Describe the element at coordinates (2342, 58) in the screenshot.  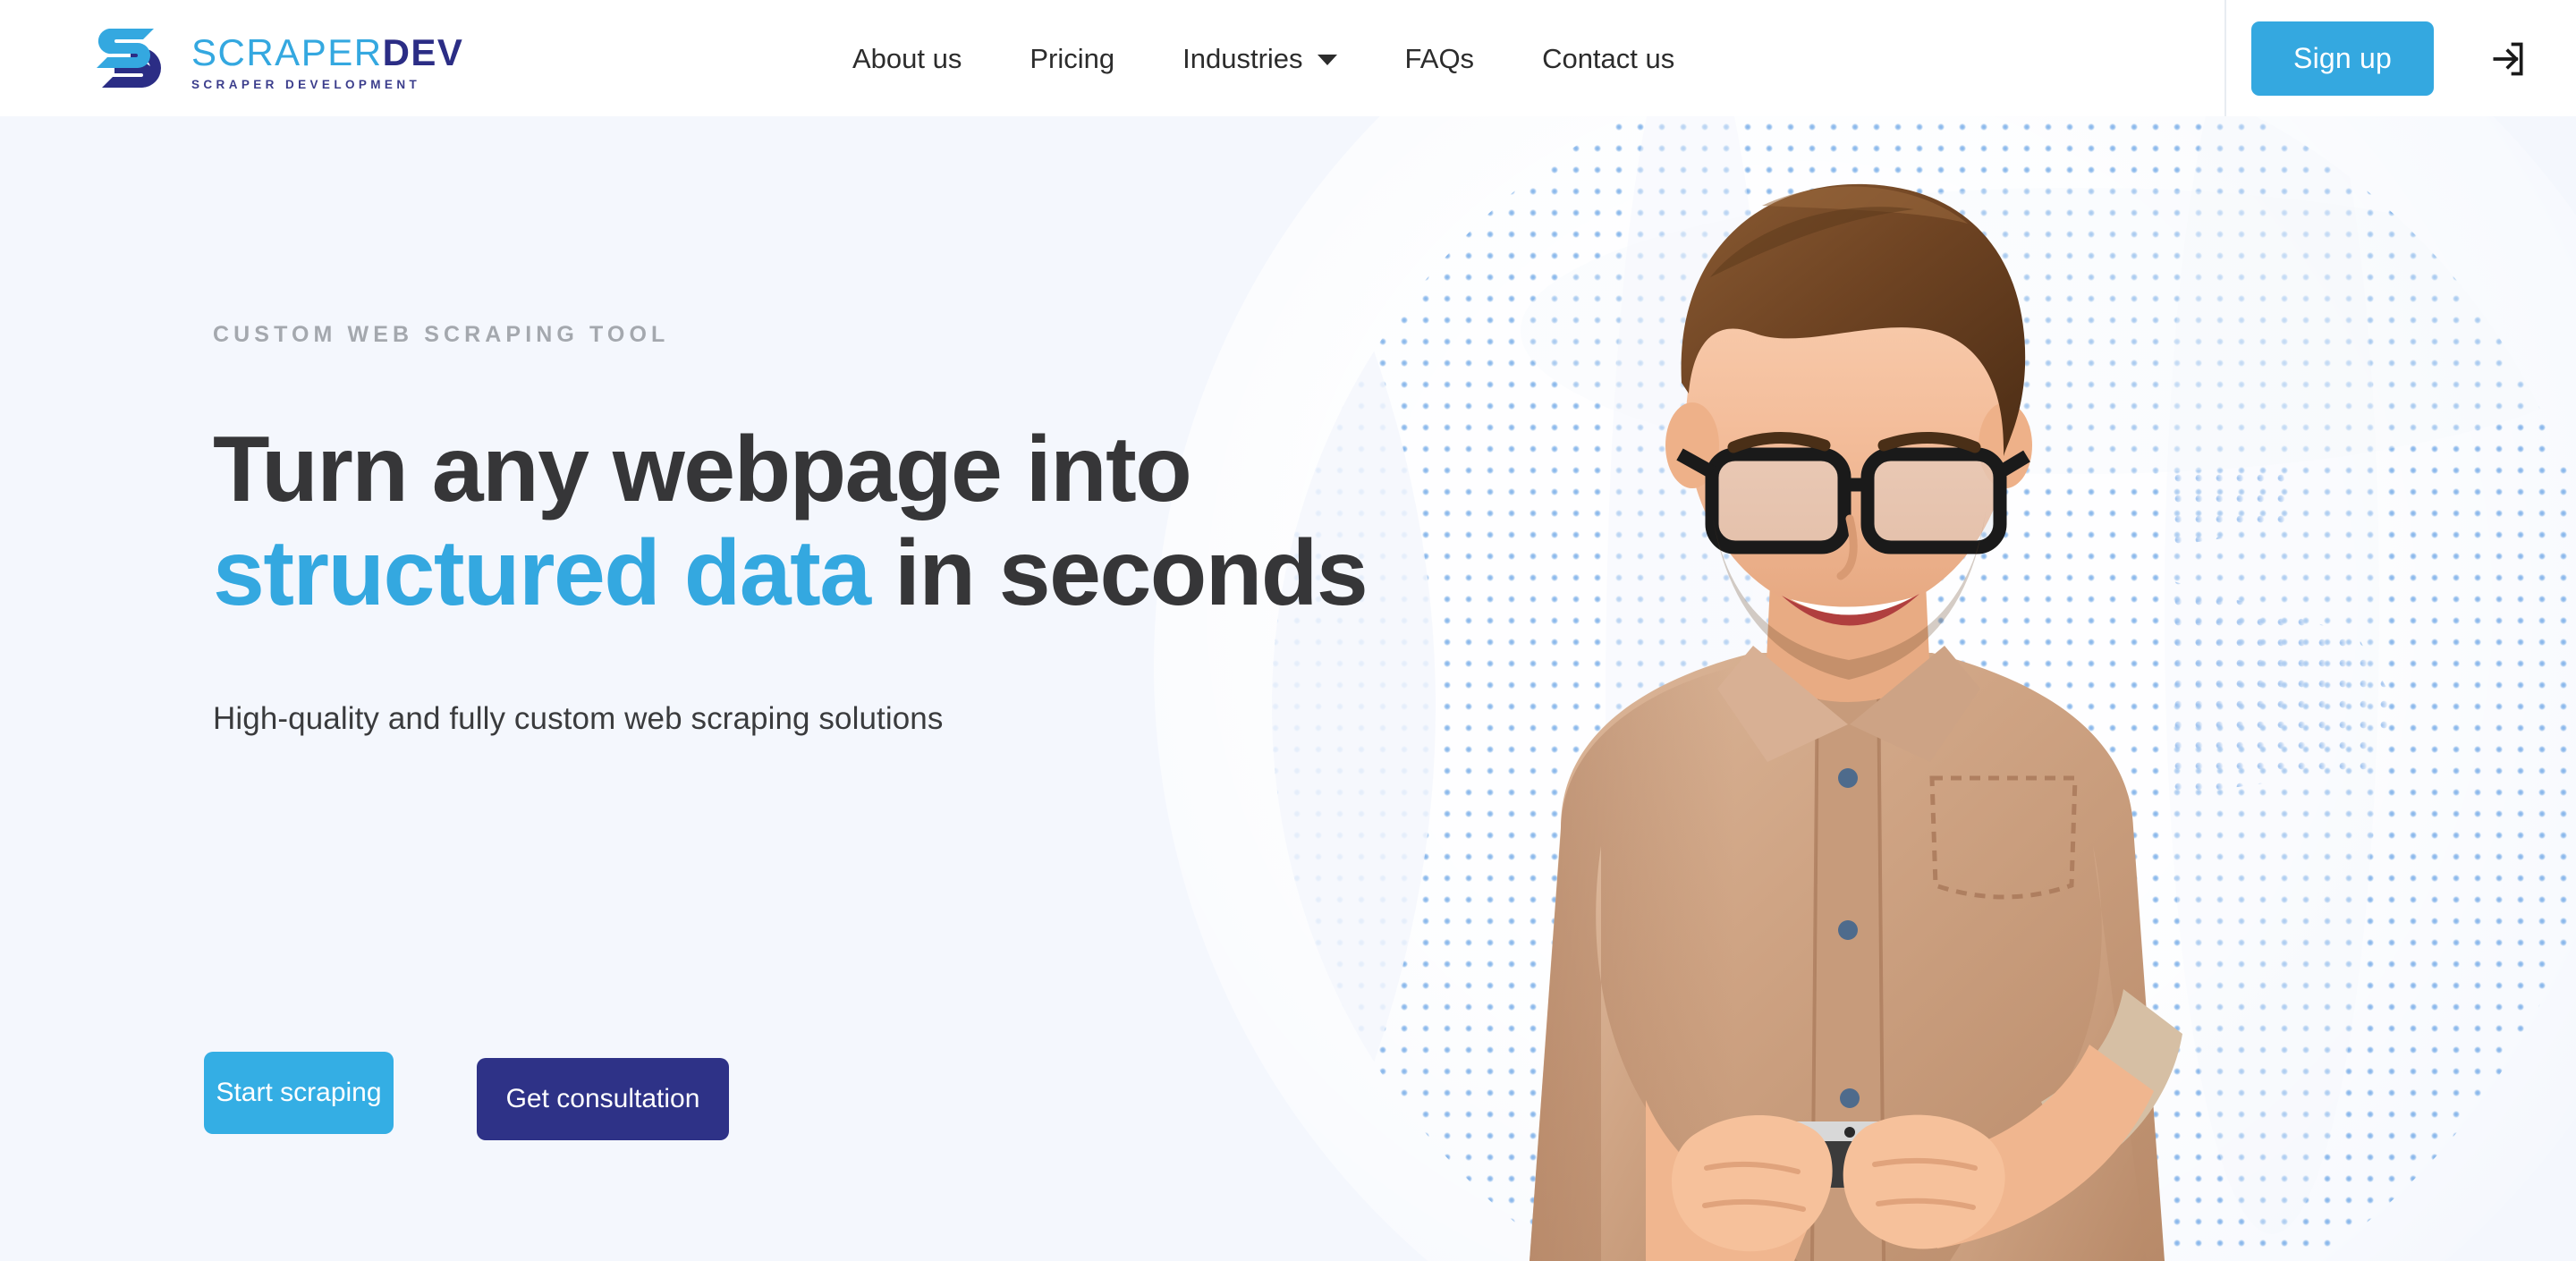
I see `sign-up-button: Sign up` at that location.